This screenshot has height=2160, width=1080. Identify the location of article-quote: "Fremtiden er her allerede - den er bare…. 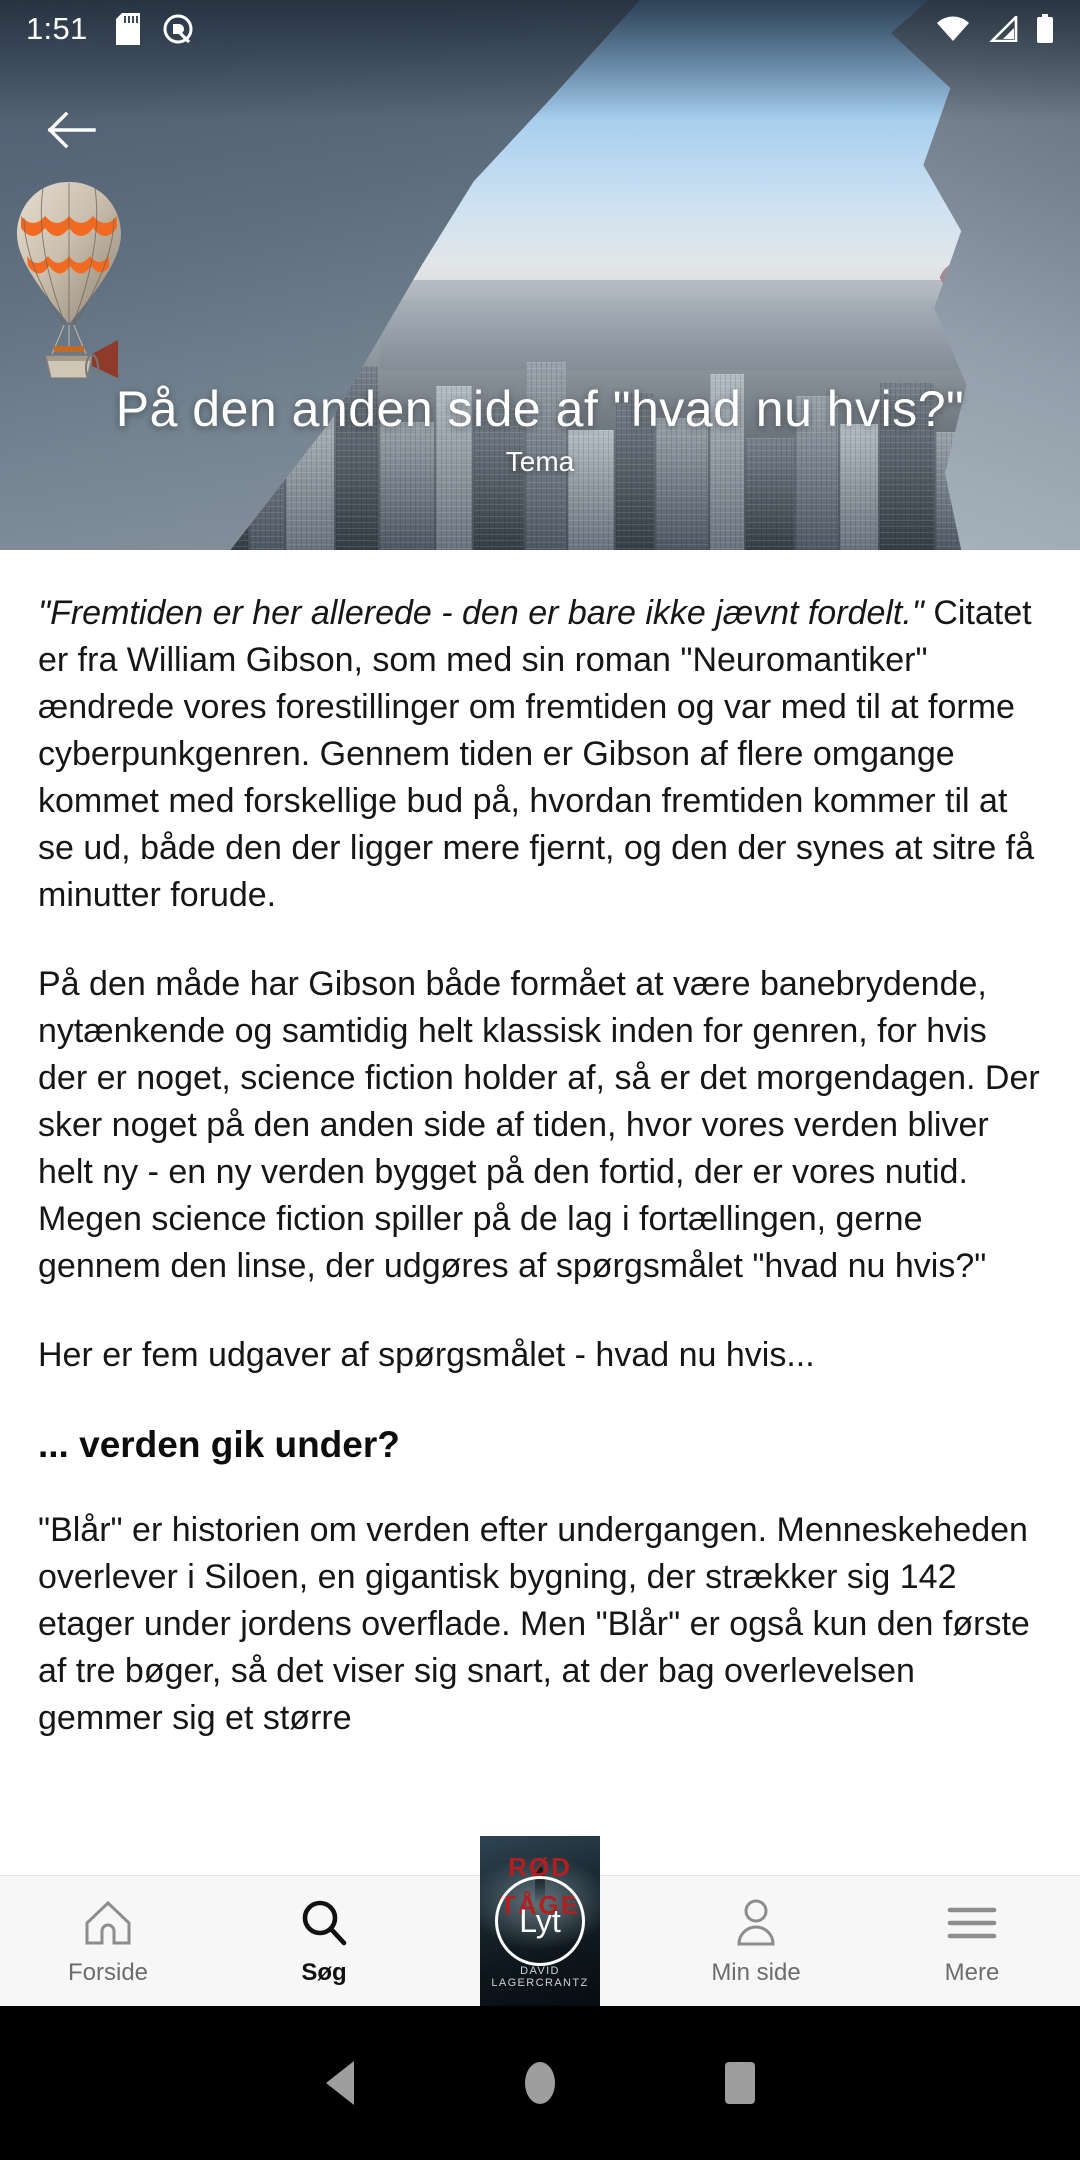
(481, 613).